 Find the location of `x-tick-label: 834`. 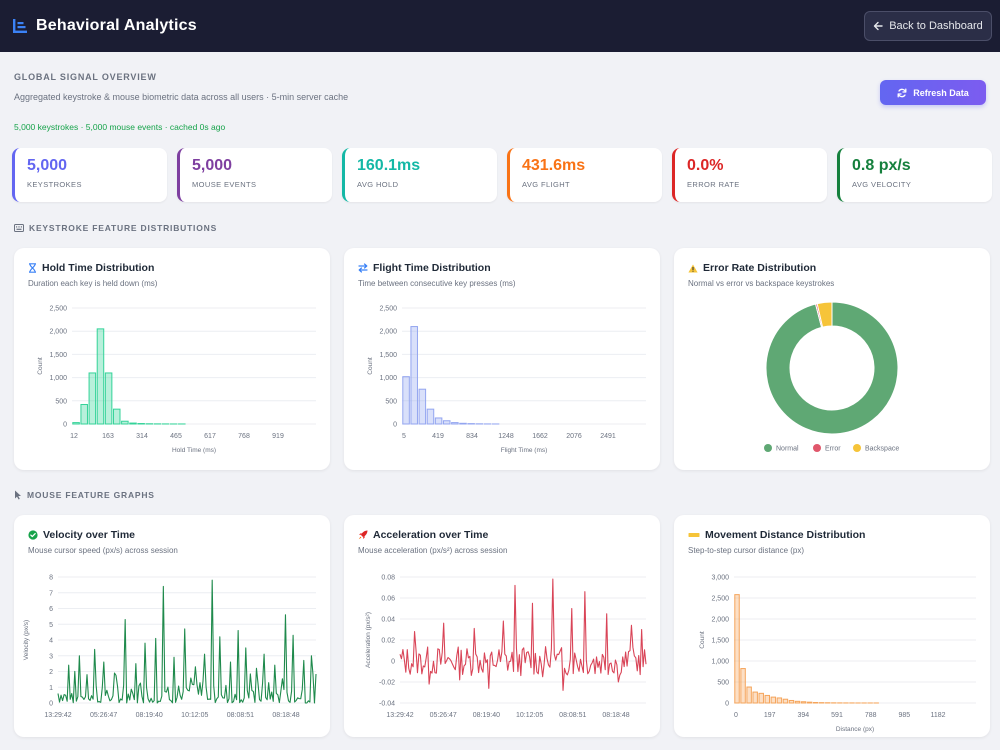

x-tick-label: 834 is located at coordinates (472, 436).